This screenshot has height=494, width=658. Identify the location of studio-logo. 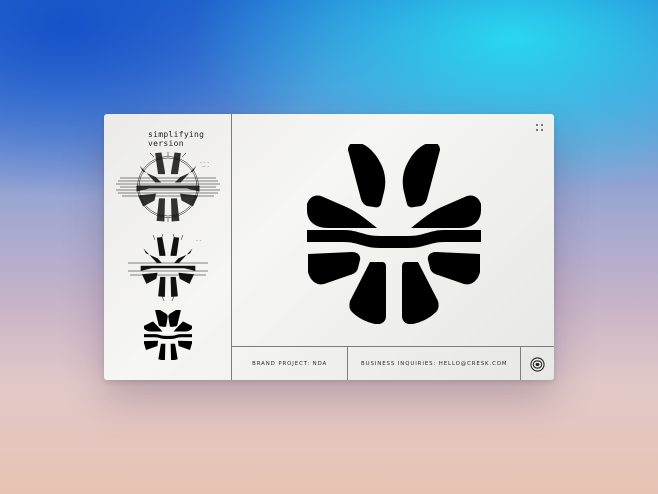
(537, 363).